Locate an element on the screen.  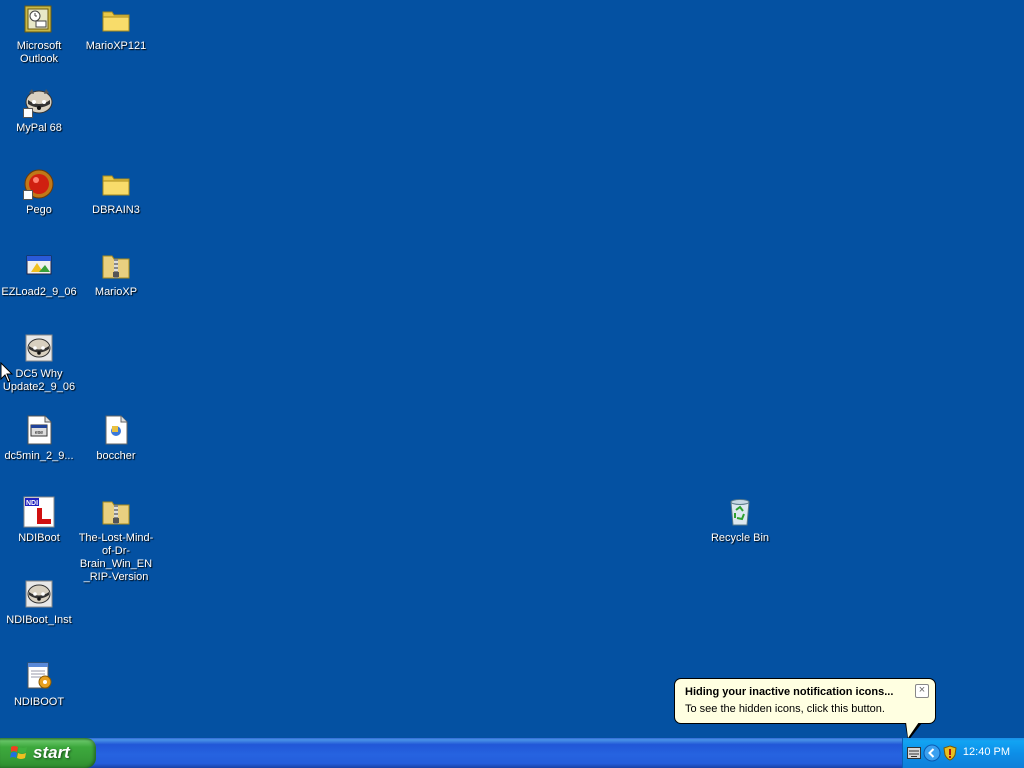
icon-label: MyPal 68 is located at coordinates (39, 128).